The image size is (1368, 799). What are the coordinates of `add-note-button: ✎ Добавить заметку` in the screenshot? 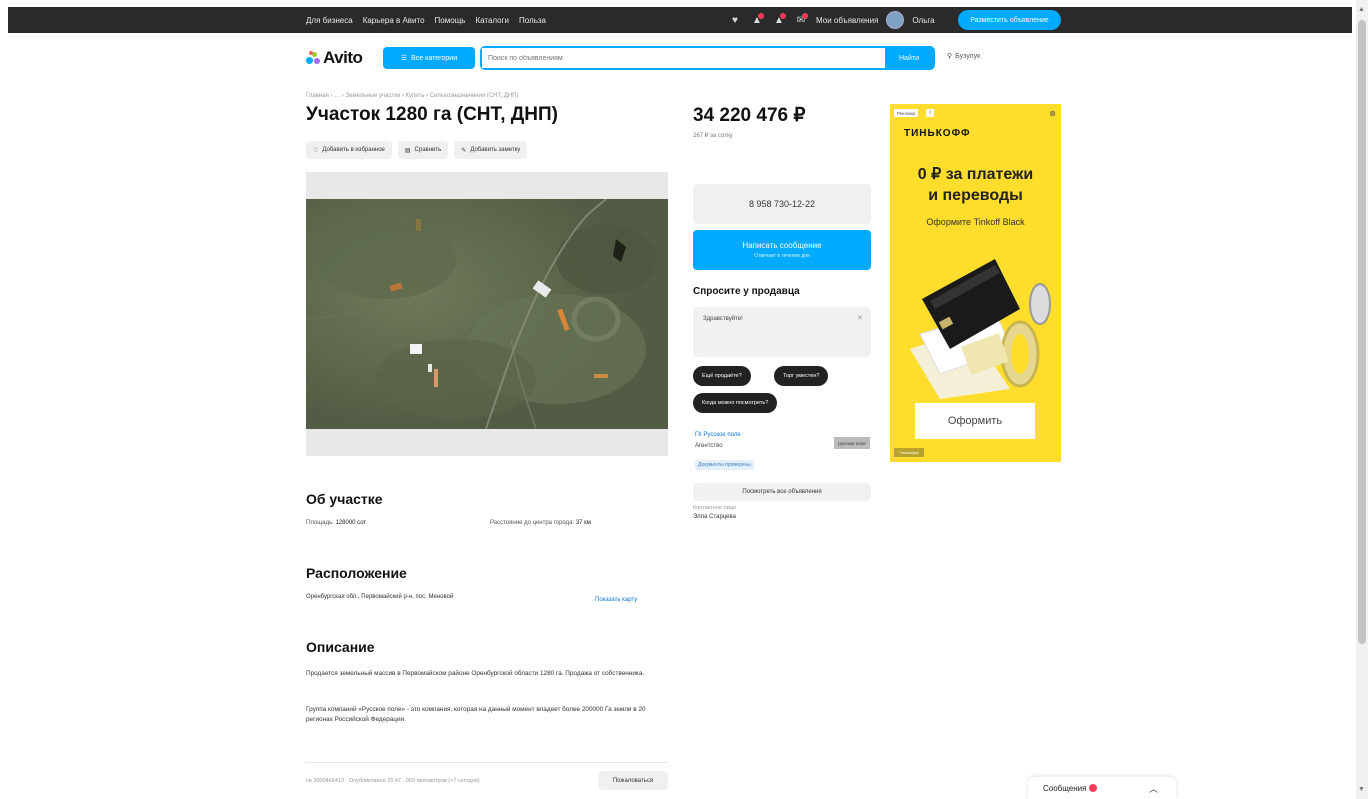 It's located at (491, 150).